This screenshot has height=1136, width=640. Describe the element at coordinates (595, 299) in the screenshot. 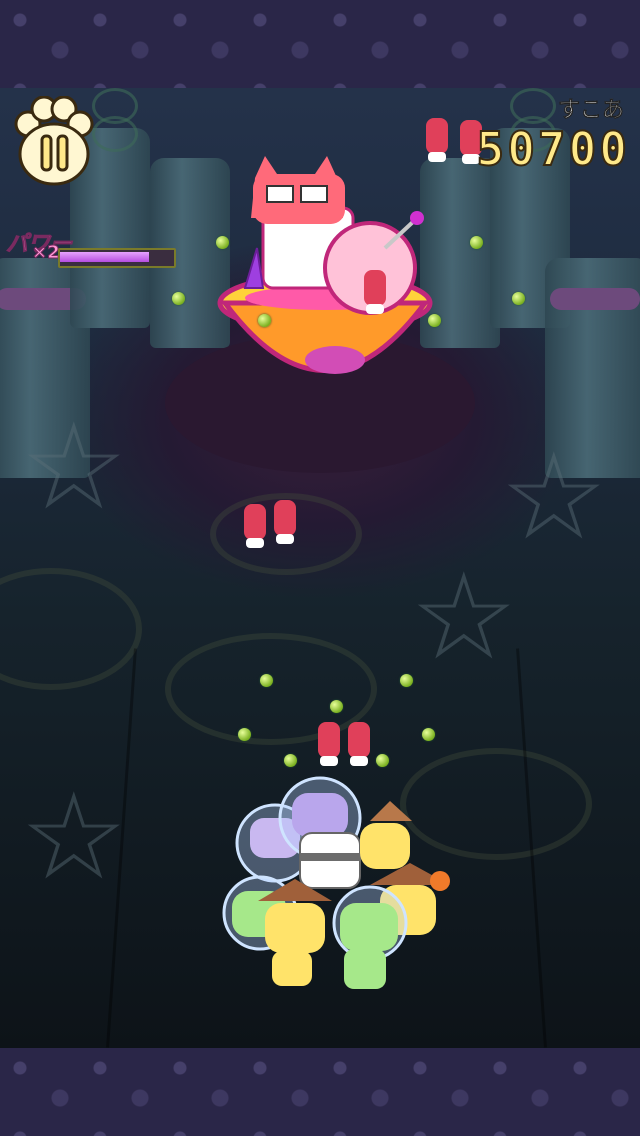

I see `bg-tank-band` at that location.